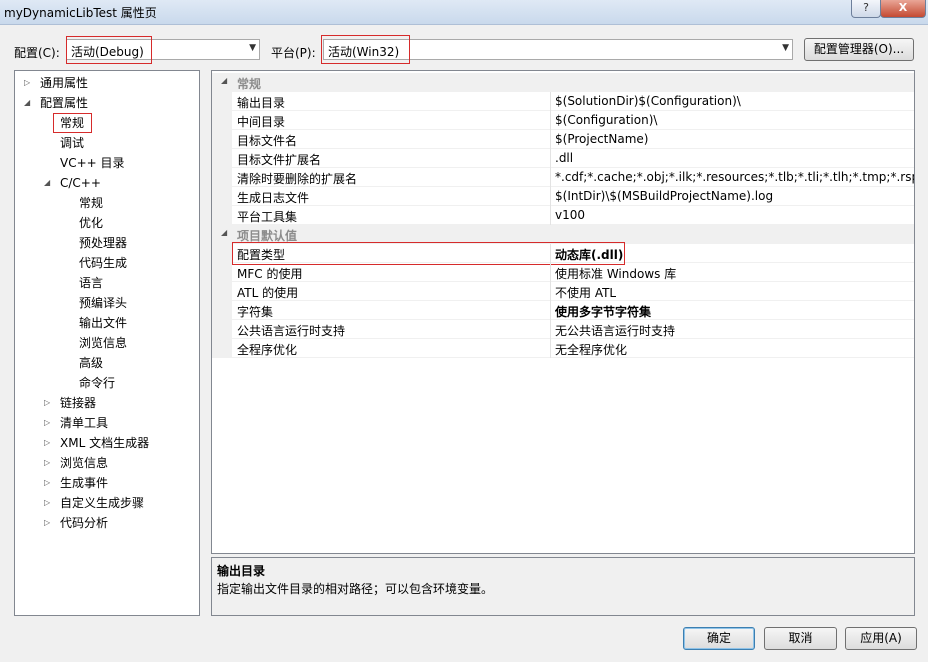 Image resolution: width=928 pixels, height=662 pixels. What do you see at coordinates (91, 223) in the screenshot?
I see `tree-item: 优化` at bounding box center [91, 223].